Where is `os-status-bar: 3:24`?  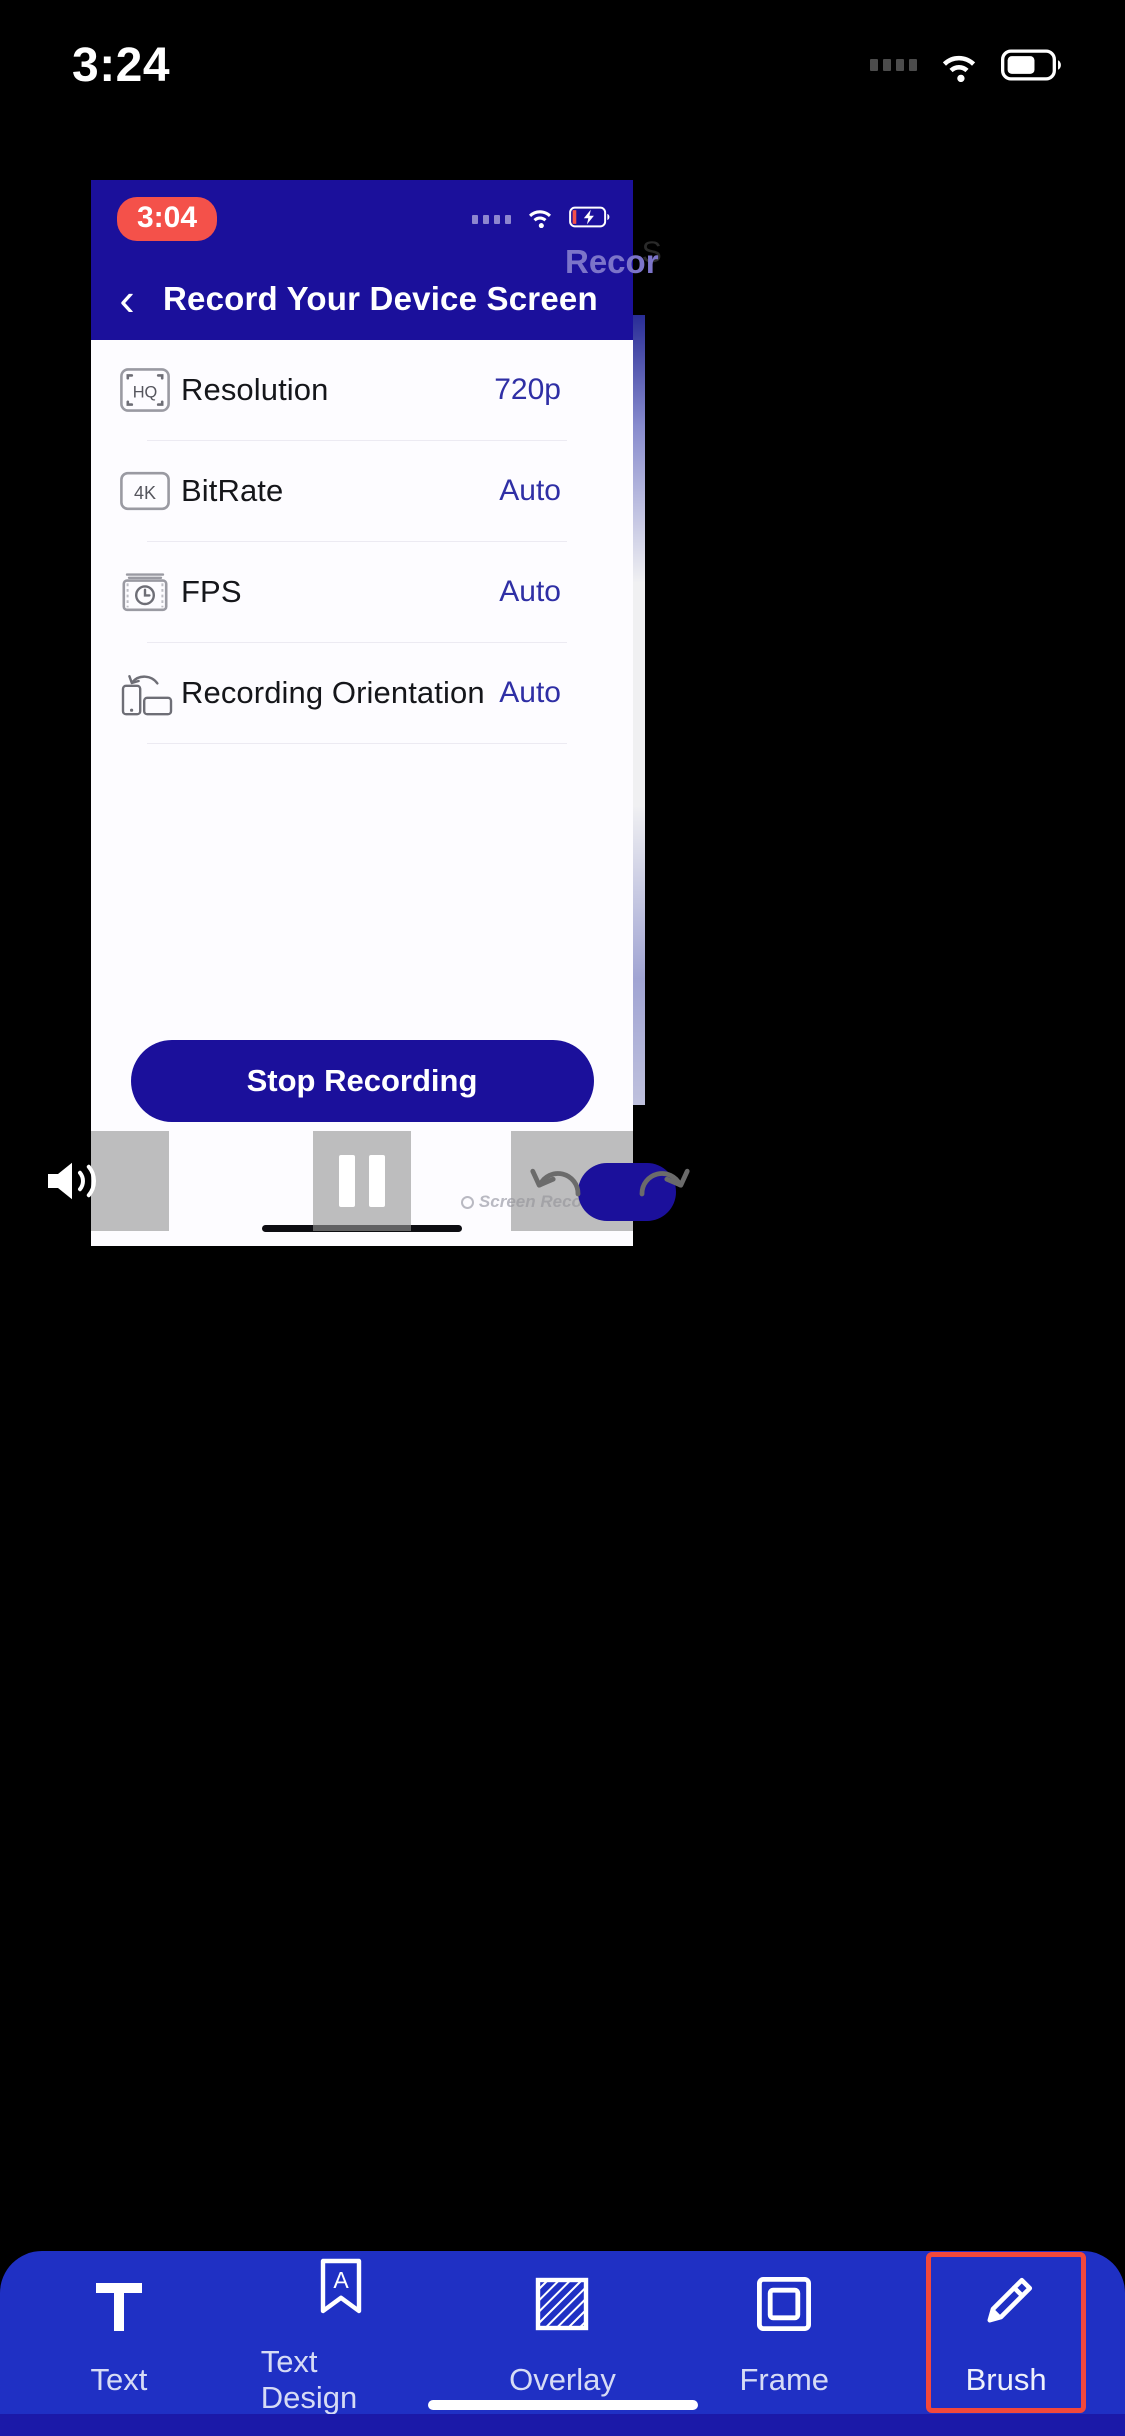
os-status-bar: 3:24 is located at coordinates (562, 65).